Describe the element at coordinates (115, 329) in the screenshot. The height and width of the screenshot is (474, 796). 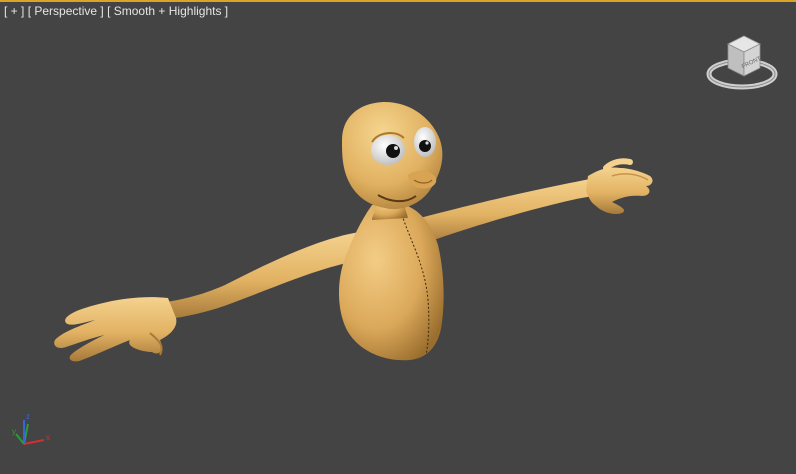
I see `left-hand` at that location.